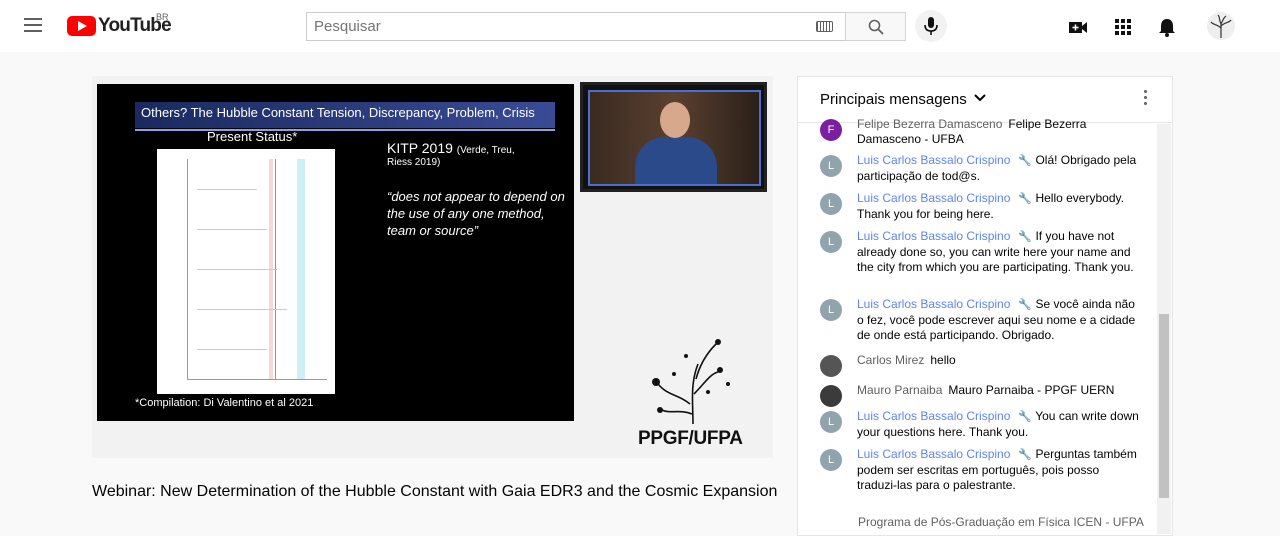  Describe the element at coordinates (676, 160) in the screenshot. I see `speaker-body` at that location.